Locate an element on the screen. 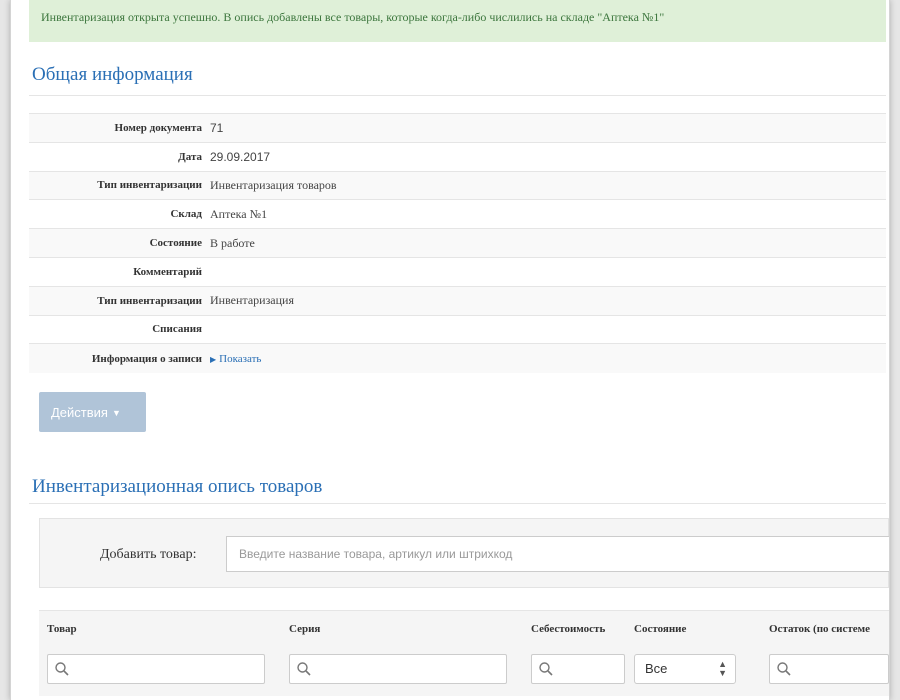  info-label: Информация о записи is located at coordinates (117, 358).